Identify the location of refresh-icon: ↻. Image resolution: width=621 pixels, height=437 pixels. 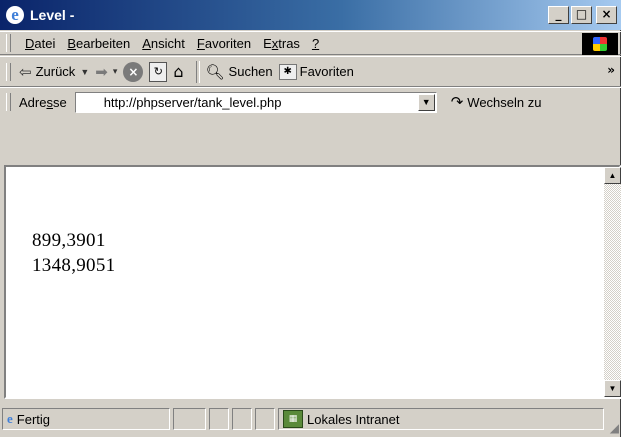
(158, 71).